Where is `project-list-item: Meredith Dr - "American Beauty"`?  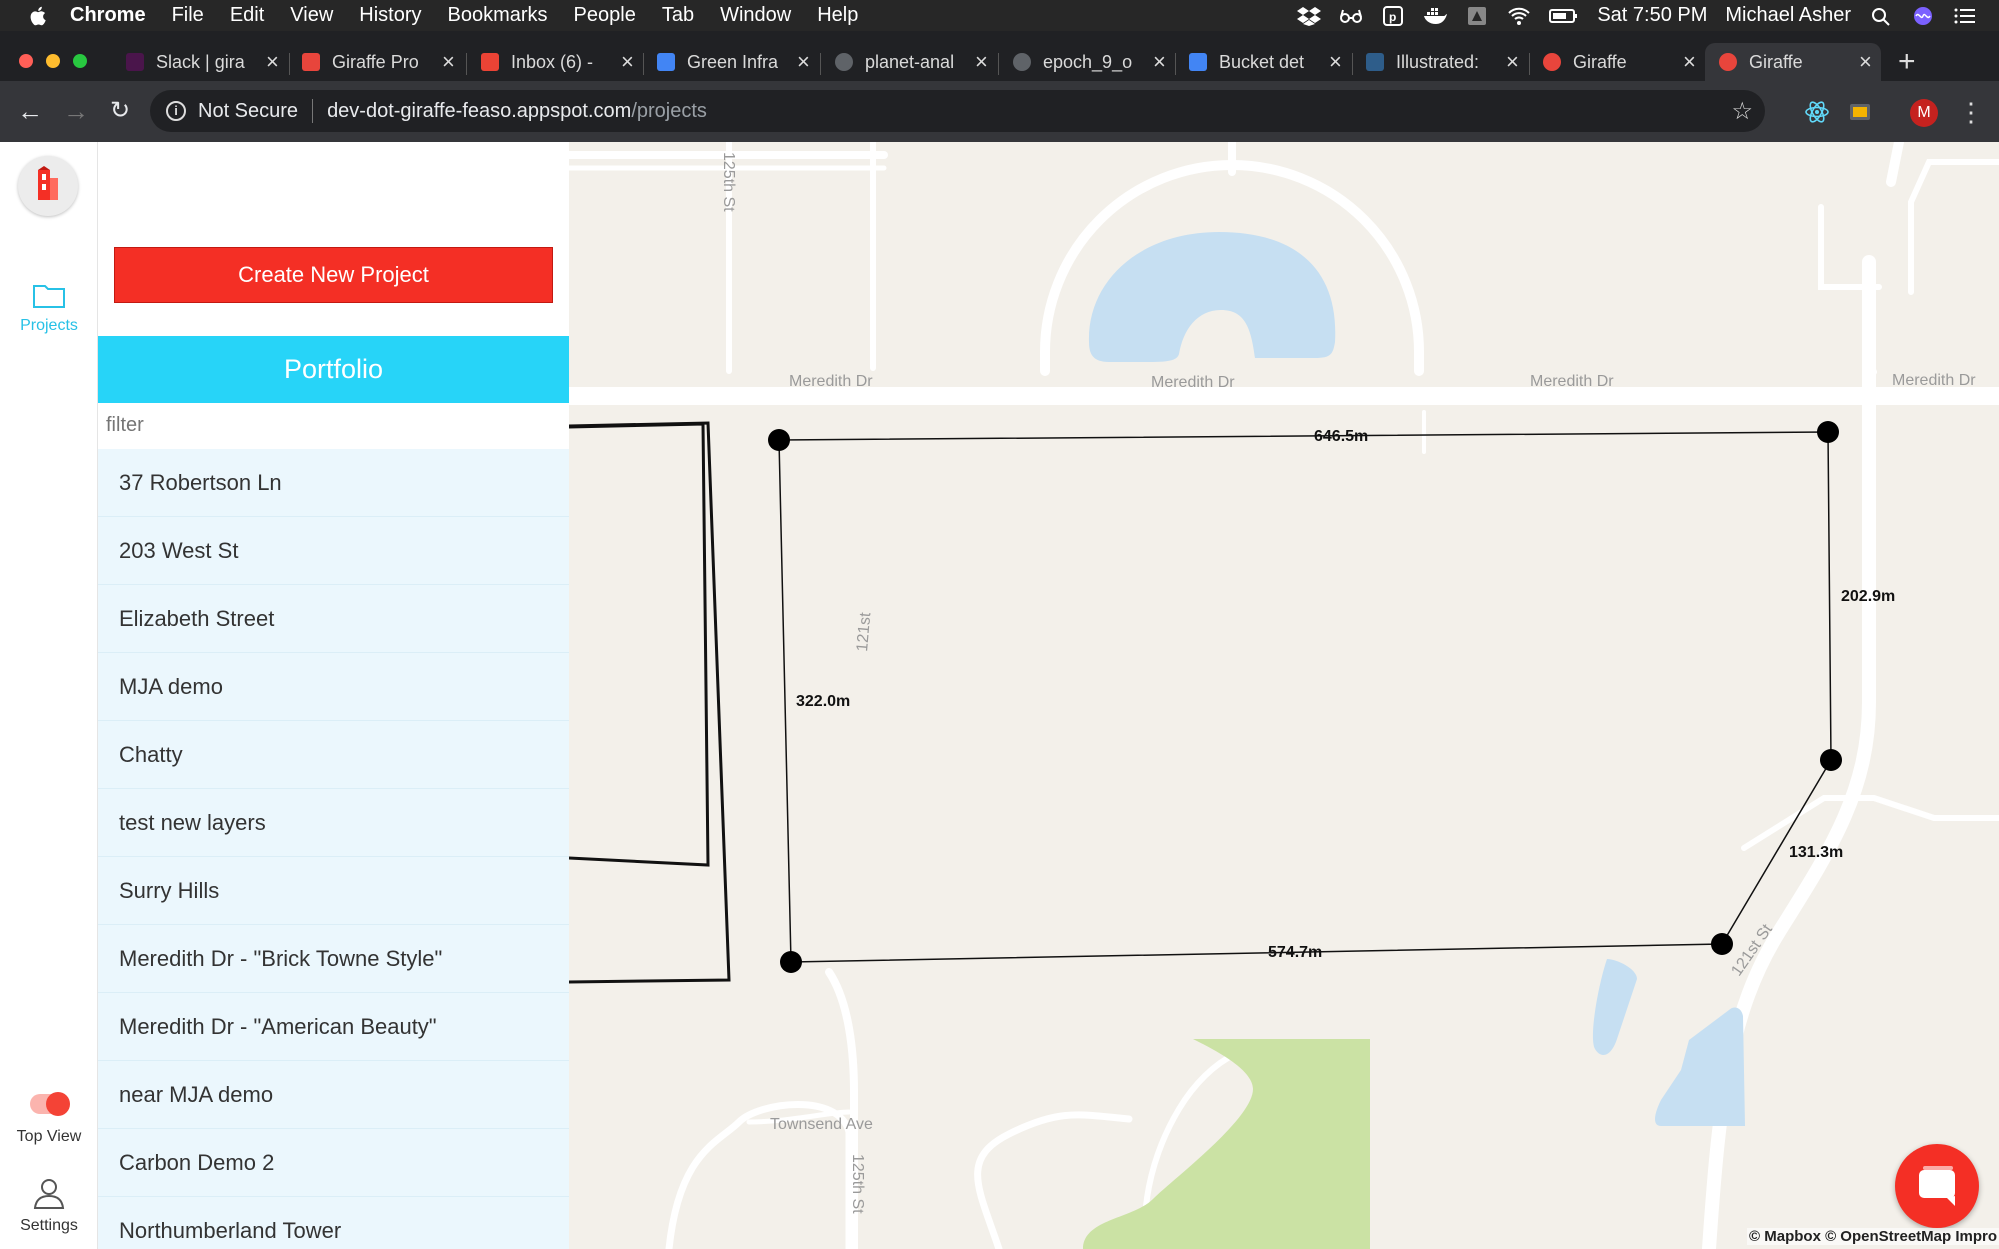 project-list-item: Meredith Dr - "American Beauty" is located at coordinates (333, 1027).